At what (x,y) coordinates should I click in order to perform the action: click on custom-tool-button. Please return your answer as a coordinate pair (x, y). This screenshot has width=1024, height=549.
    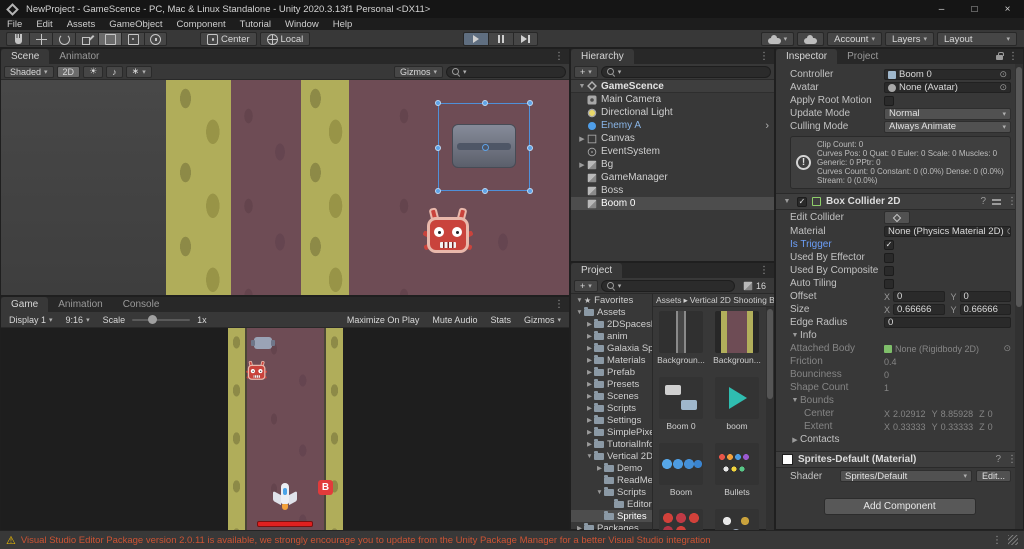
    Looking at the image, I should click on (155, 39).